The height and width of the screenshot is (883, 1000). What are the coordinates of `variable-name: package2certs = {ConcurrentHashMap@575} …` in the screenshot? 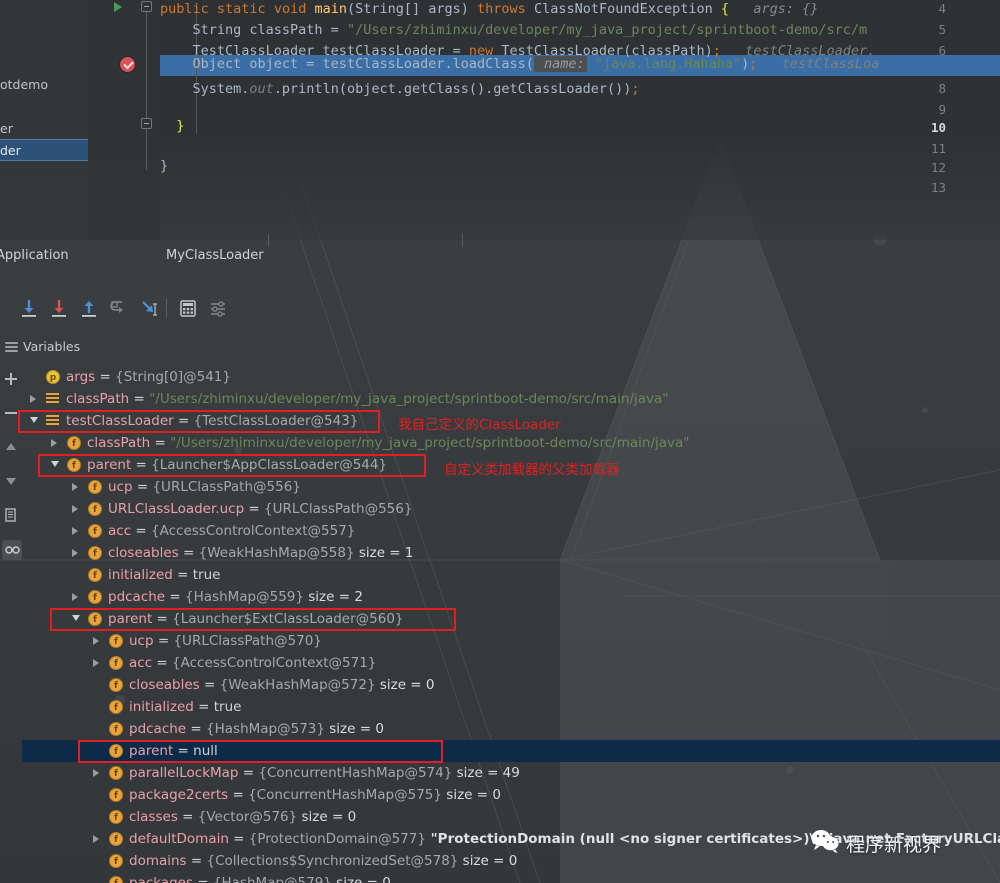 It's located at (315, 795).